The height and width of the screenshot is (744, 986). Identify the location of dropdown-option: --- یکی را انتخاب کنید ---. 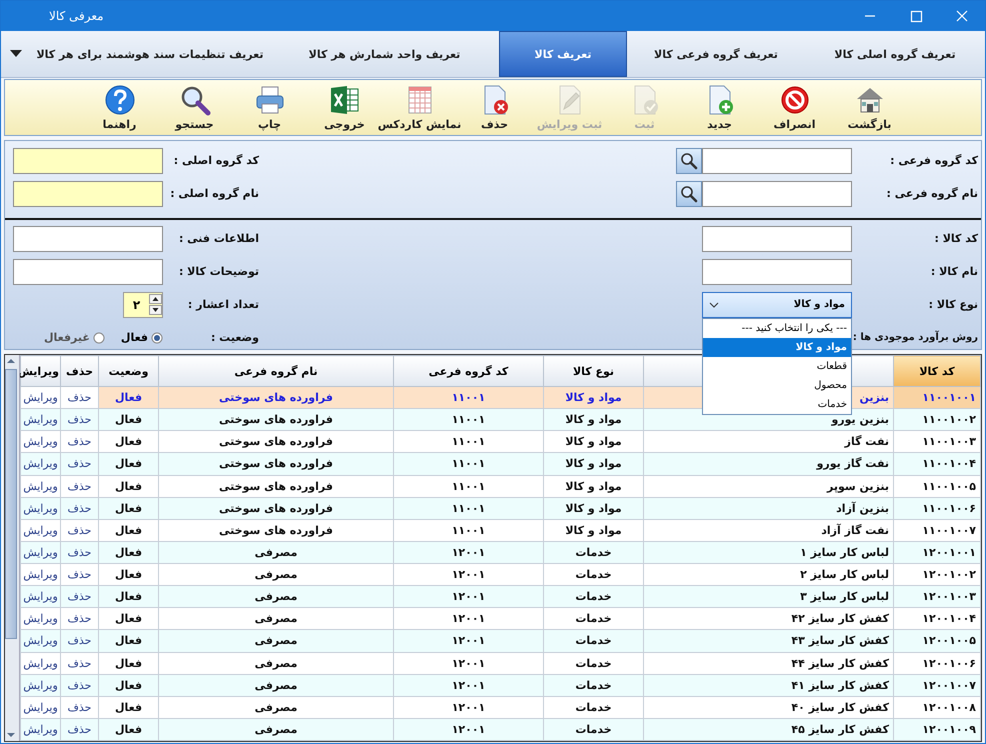
(777, 328).